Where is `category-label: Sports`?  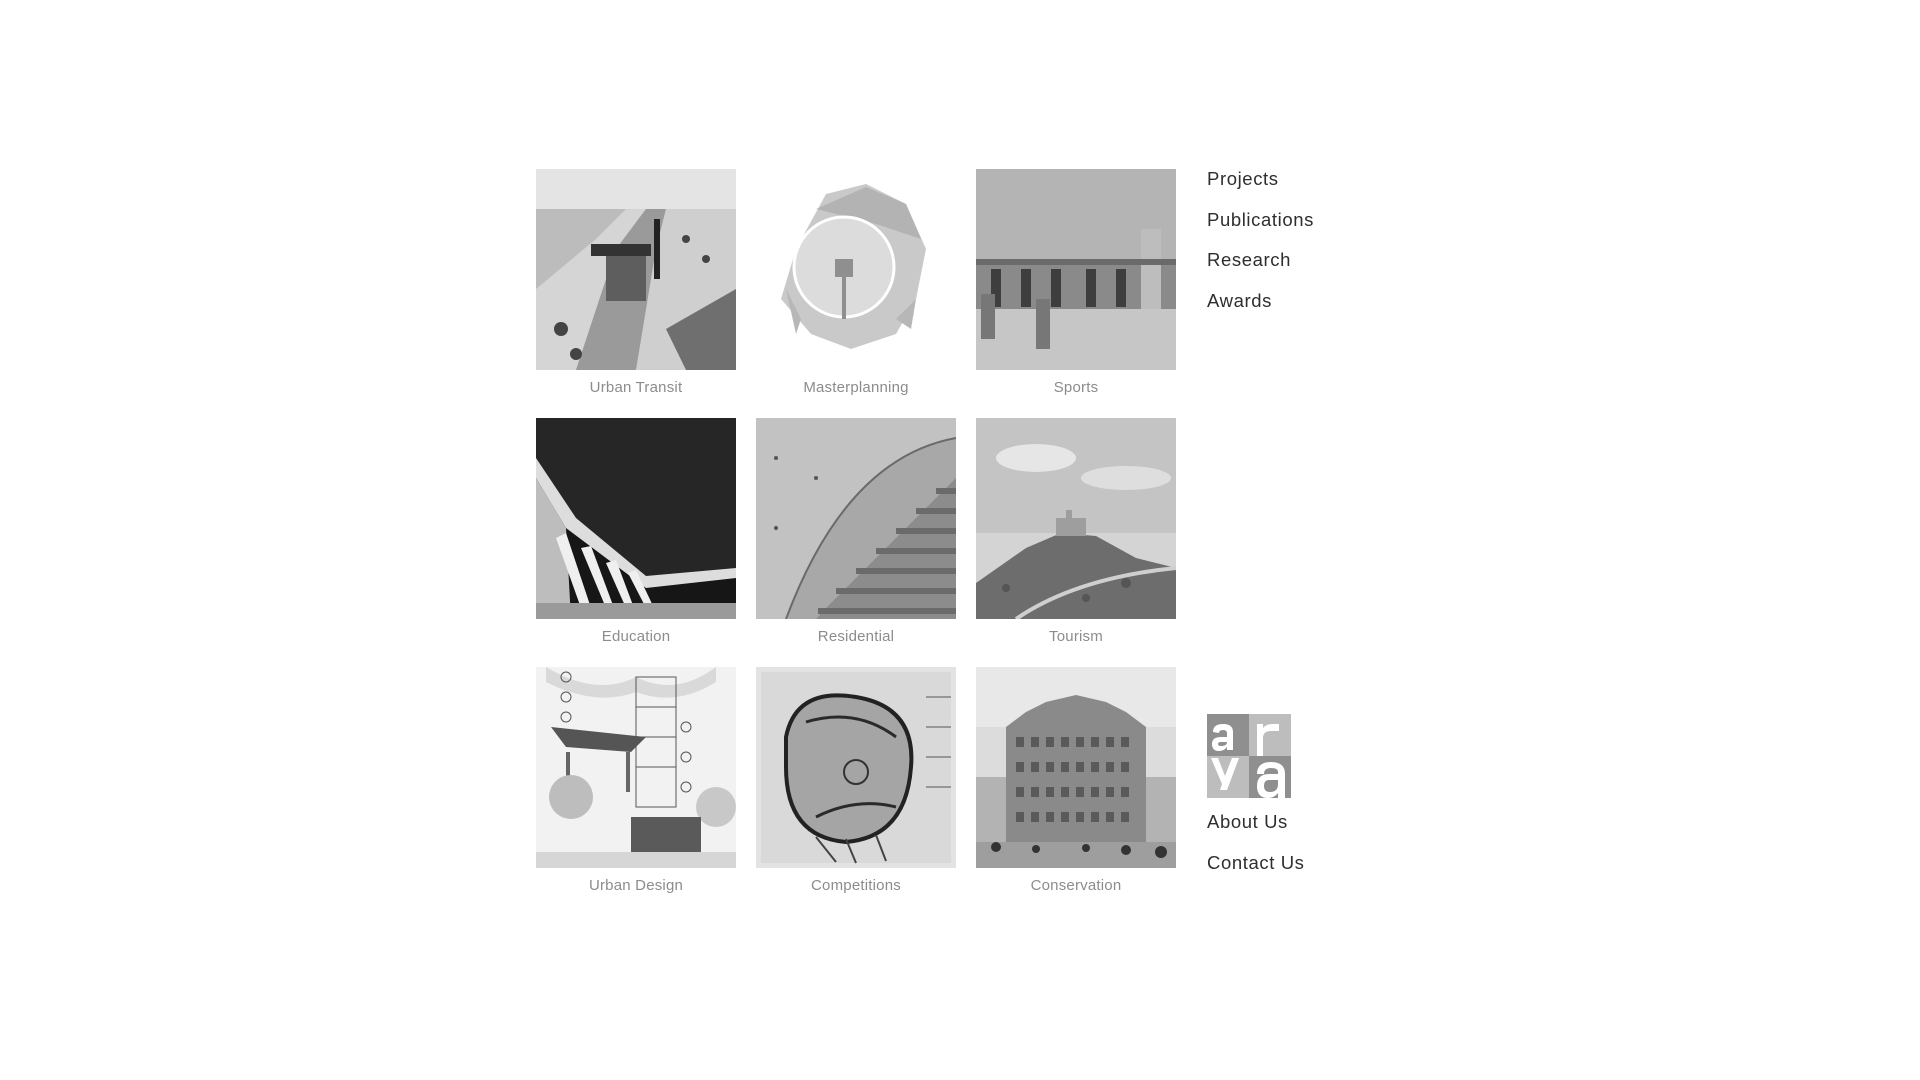
category-label: Sports is located at coordinates (1076, 387).